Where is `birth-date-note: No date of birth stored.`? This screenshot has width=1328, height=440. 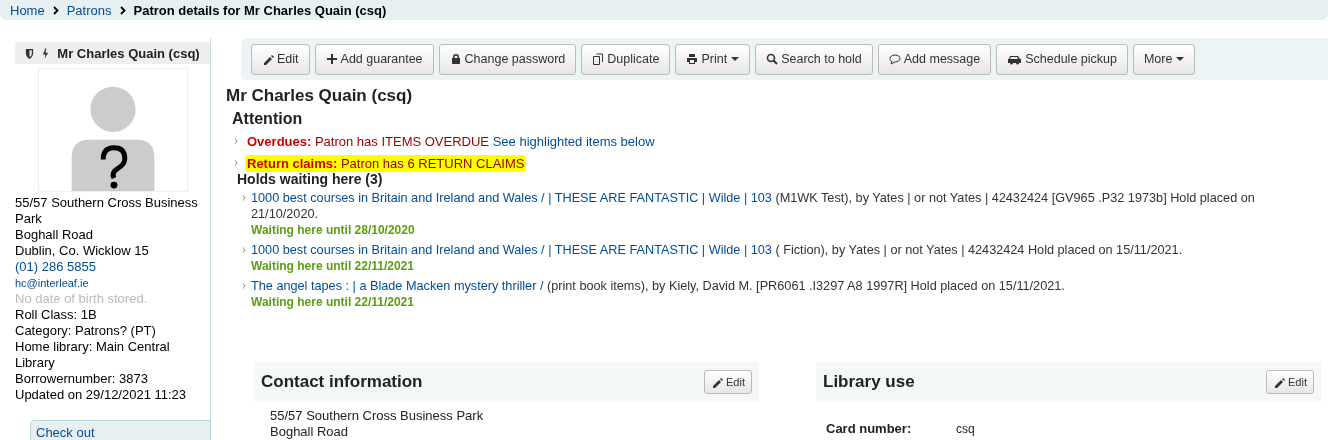 birth-date-note: No date of birth stored. is located at coordinates (81, 299).